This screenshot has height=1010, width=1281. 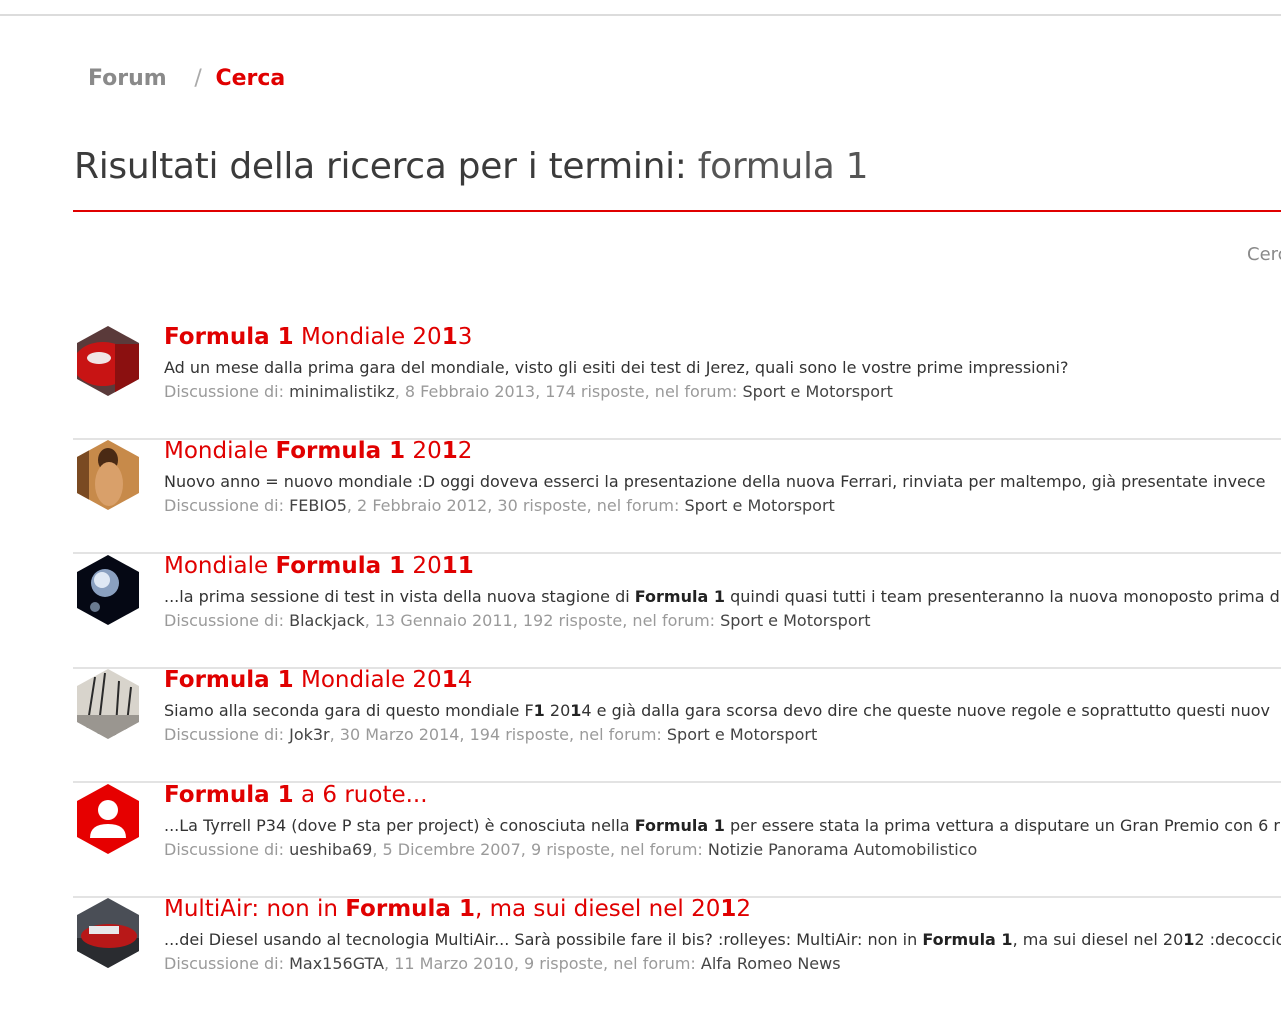 I want to click on breadcrumb-forum-link: Forum, so click(x=127, y=78).